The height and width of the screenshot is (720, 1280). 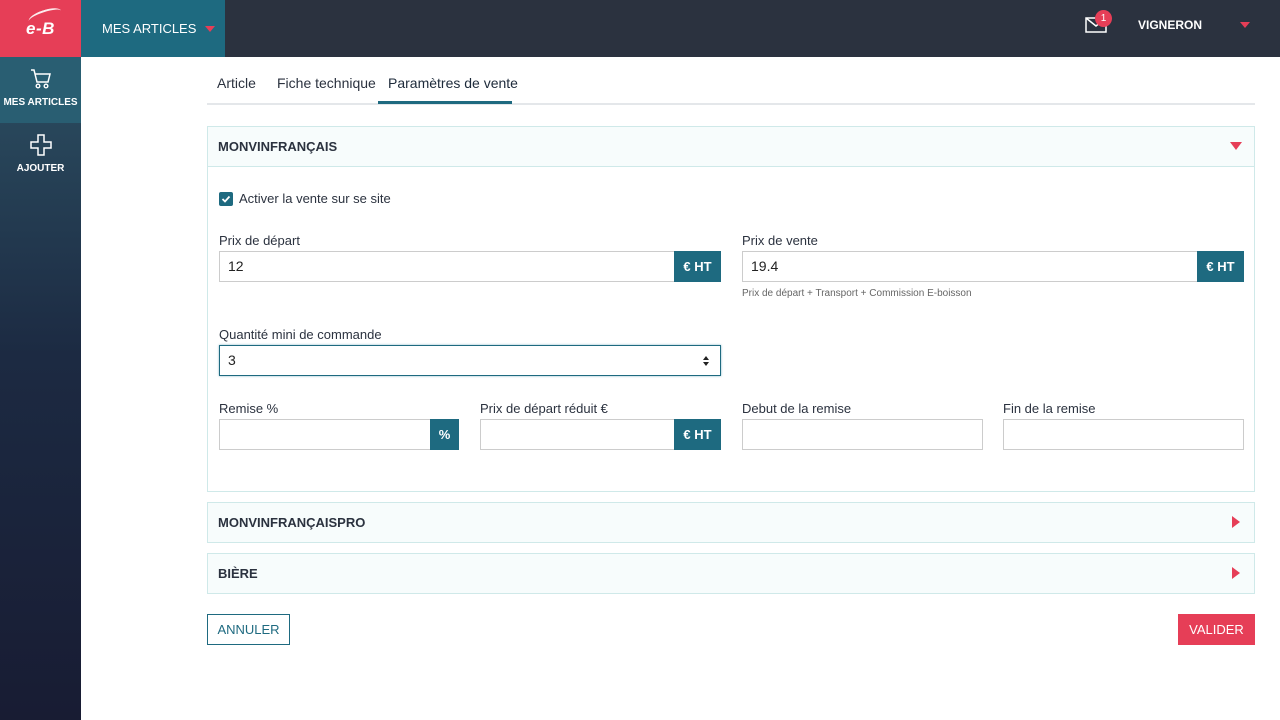 I want to click on section-header: MONVINFRANÇAIS, so click(x=731, y=146).